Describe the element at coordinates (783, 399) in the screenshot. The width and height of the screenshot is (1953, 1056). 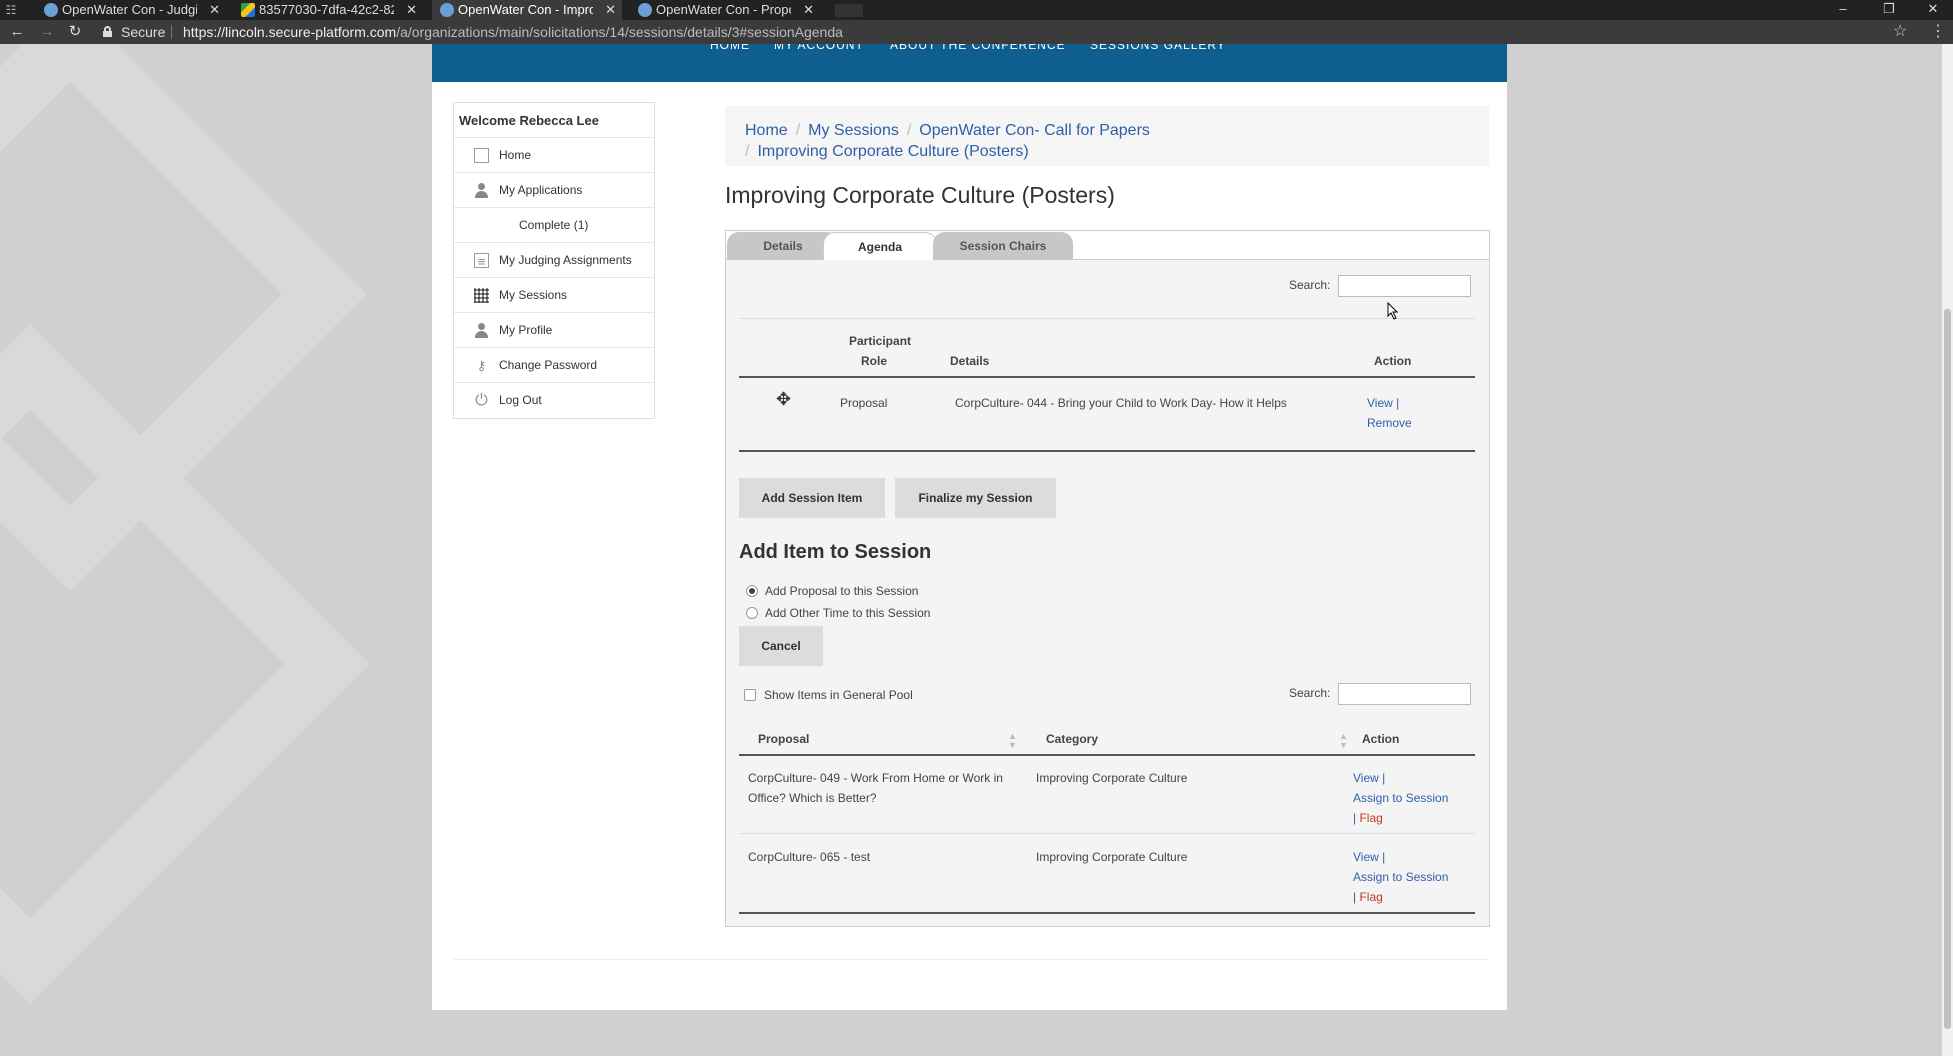
I see `drag-handle-icon: ✥` at that location.